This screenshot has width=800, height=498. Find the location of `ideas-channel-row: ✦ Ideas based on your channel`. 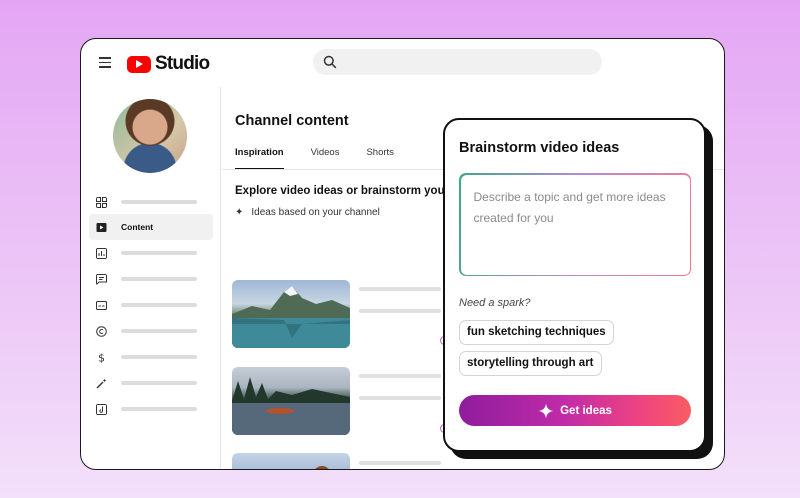

ideas-channel-row: ✦ Ideas based on your channel is located at coordinates (307, 212).